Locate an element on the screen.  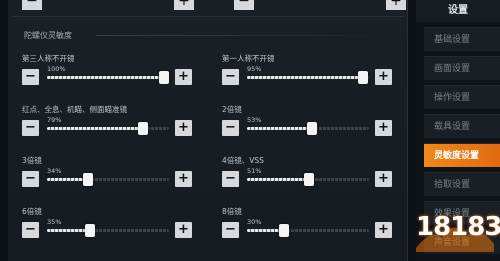
slider-3x-scope: 3倍镜 − 34% + is located at coordinates (107, 177).